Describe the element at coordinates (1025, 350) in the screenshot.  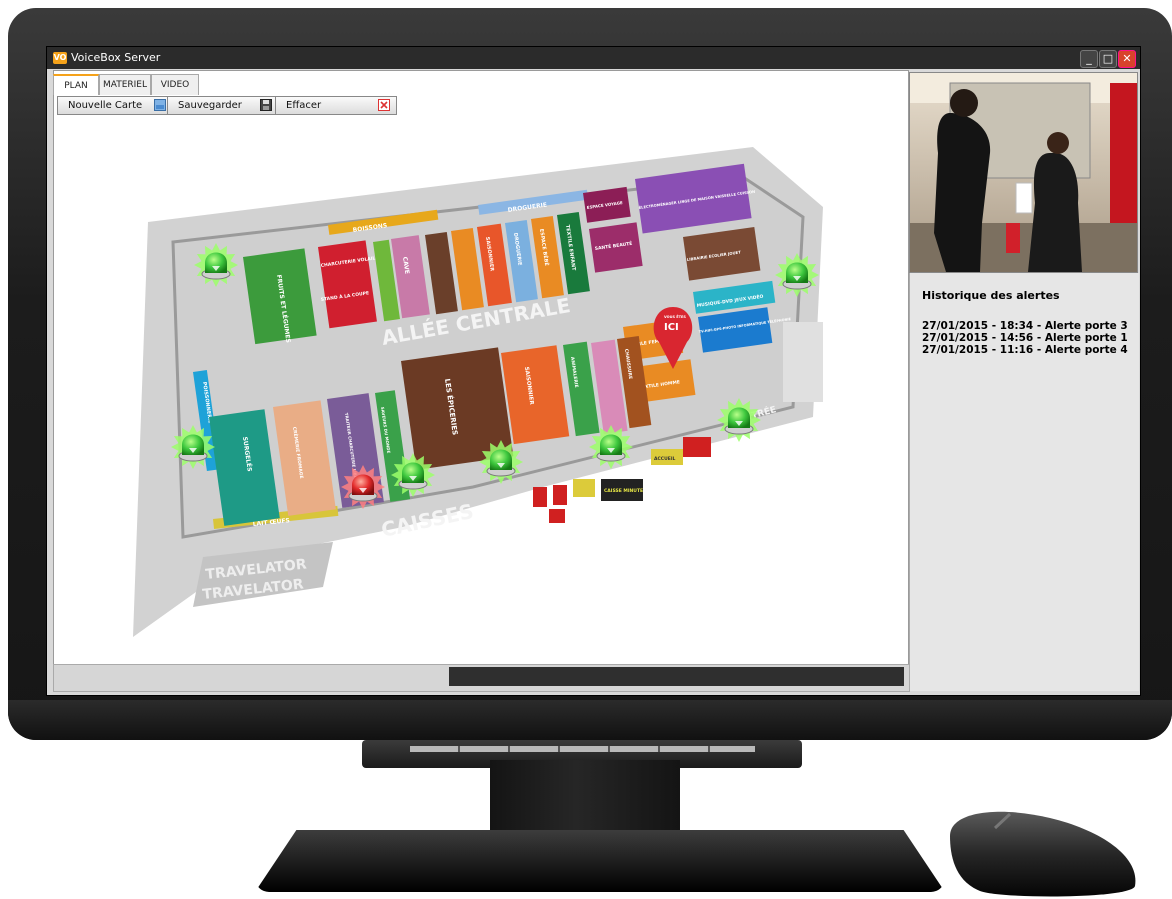
I see `alert-item: 27/01/2015 - 11:16 - Alerte porte 4` at that location.